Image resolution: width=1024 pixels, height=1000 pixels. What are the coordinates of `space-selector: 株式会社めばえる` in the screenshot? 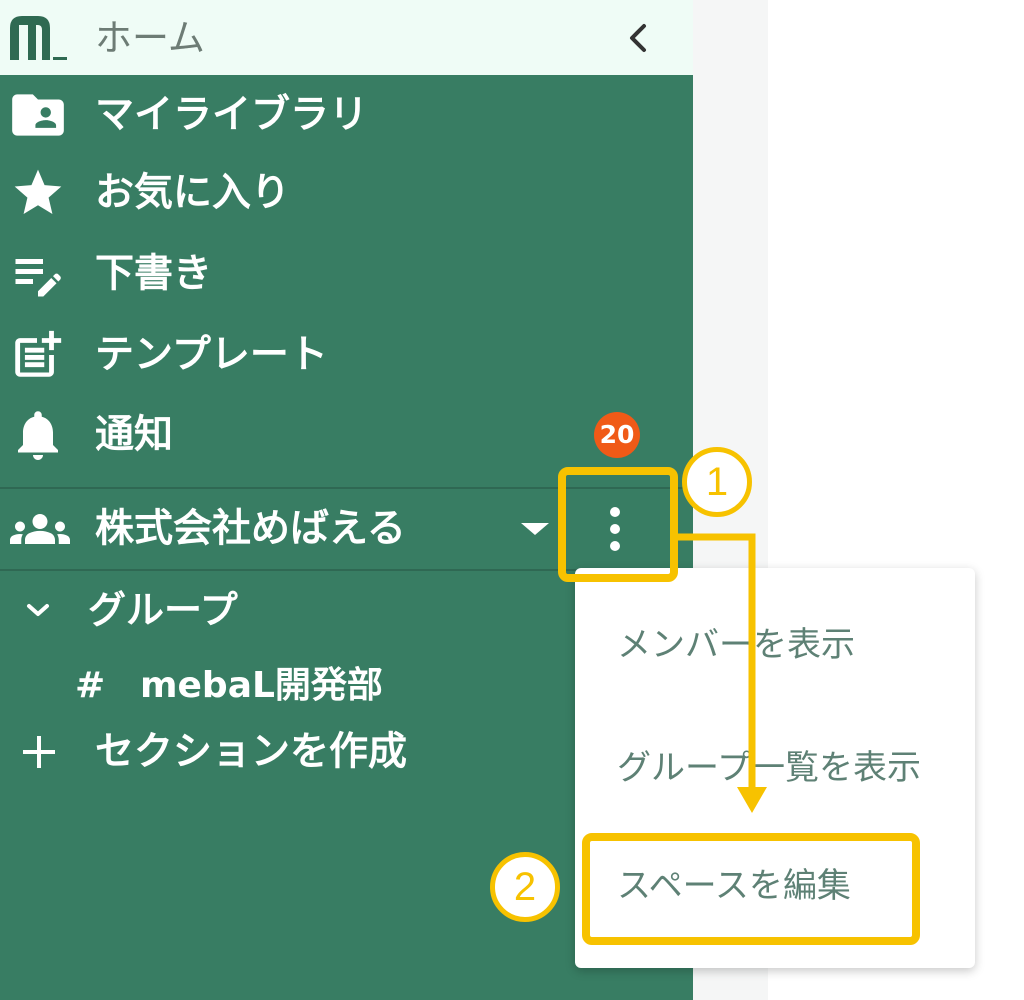 It's located at (346, 529).